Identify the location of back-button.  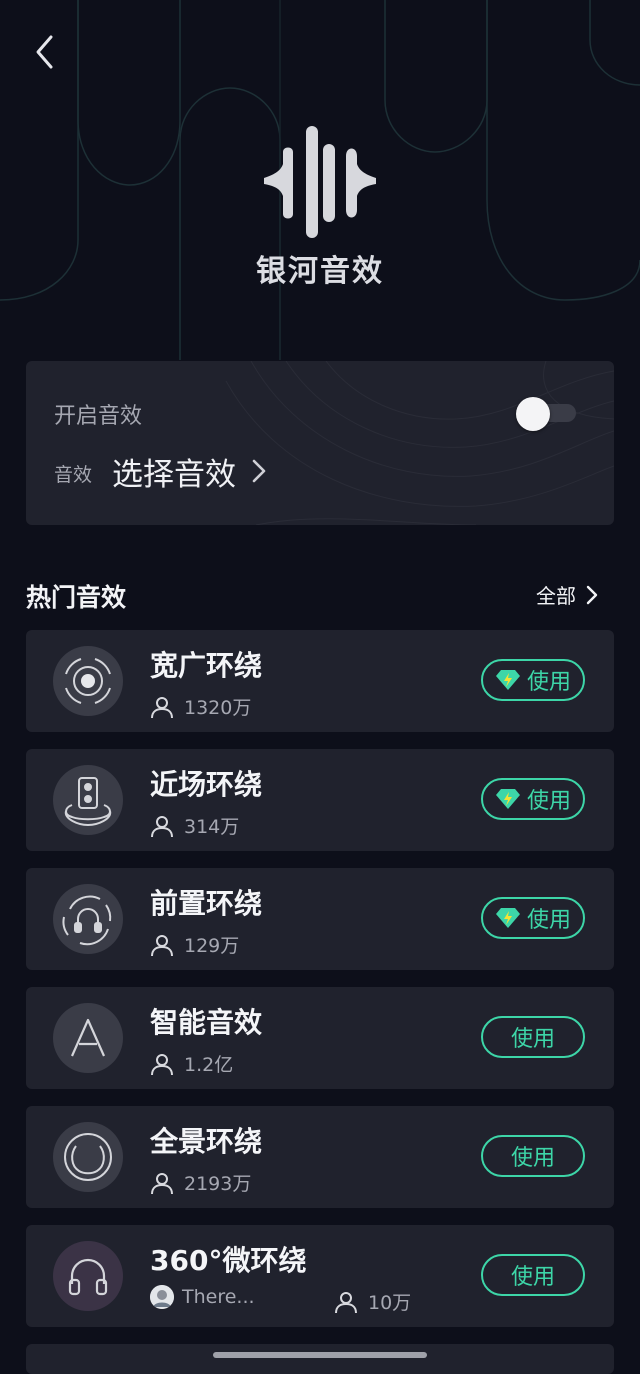
(44, 52).